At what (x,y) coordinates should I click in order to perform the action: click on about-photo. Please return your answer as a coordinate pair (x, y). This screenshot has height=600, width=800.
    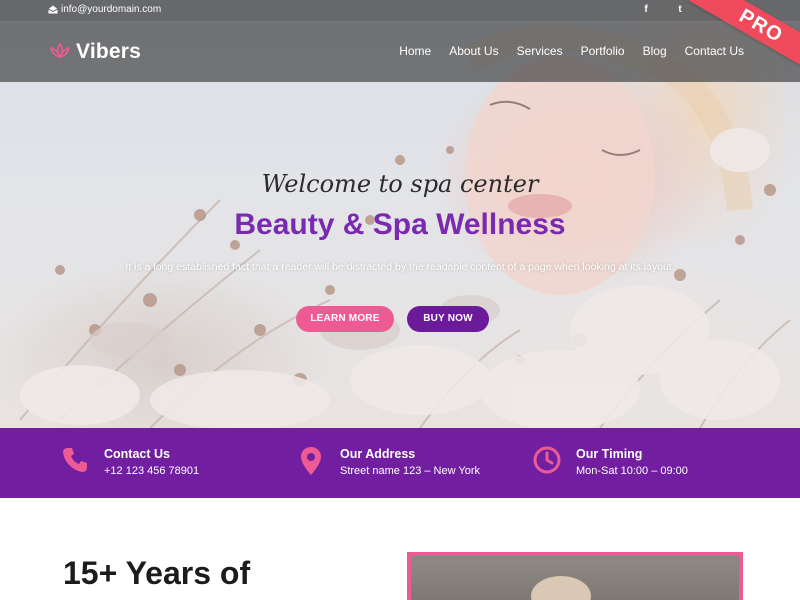
    Looking at the image, I should click on (575, 580).